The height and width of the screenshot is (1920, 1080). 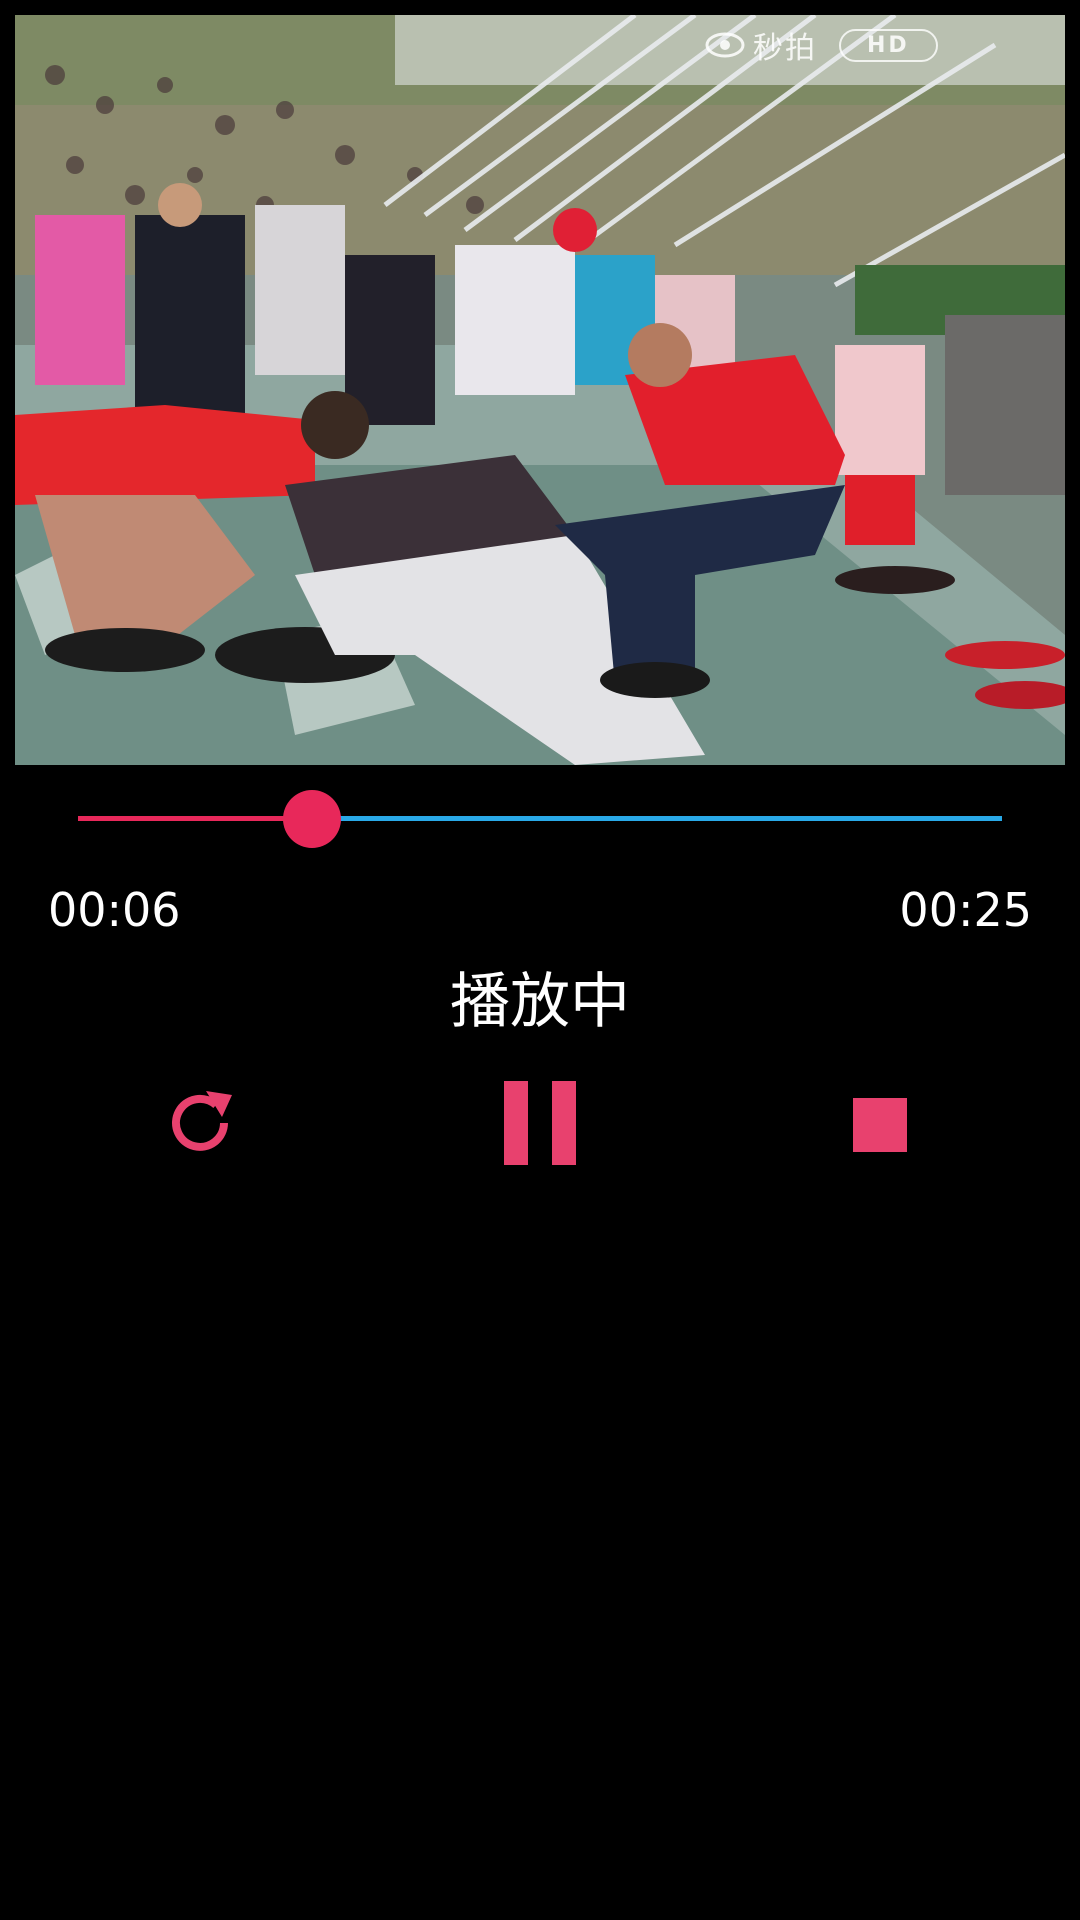 What do you see at coordinates (540, 819) in the screenshot?
I see `seek-bar` at bounding box center [540, 819].